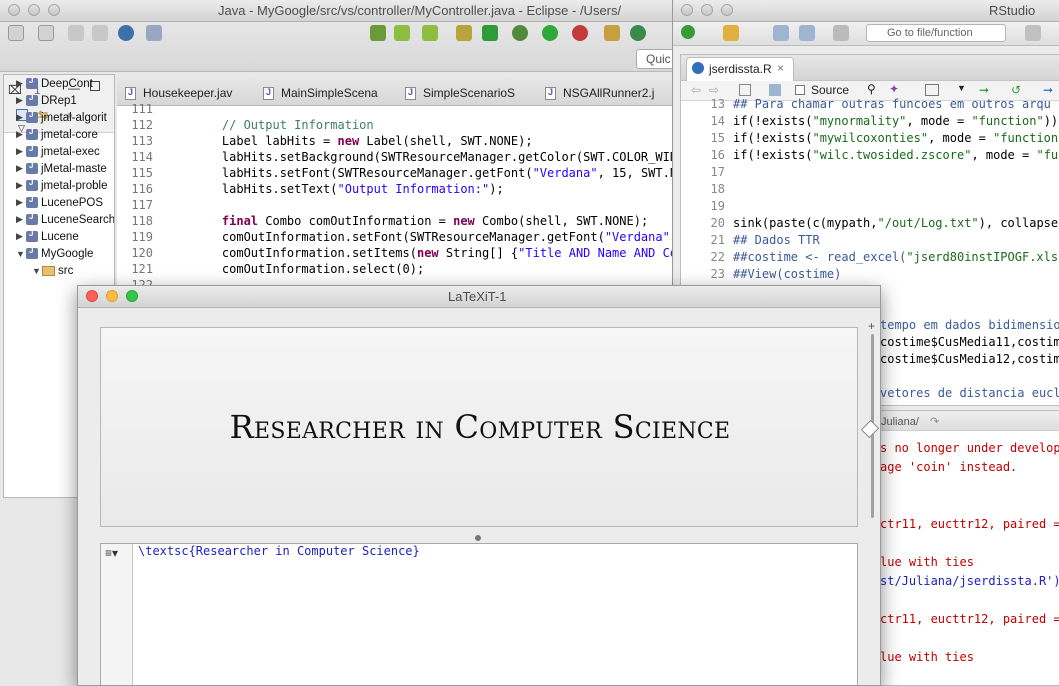  What do you see at coordinates (717, 172) in the screenshot?
I see `line-number: 17` at bounding box center [717, 172].